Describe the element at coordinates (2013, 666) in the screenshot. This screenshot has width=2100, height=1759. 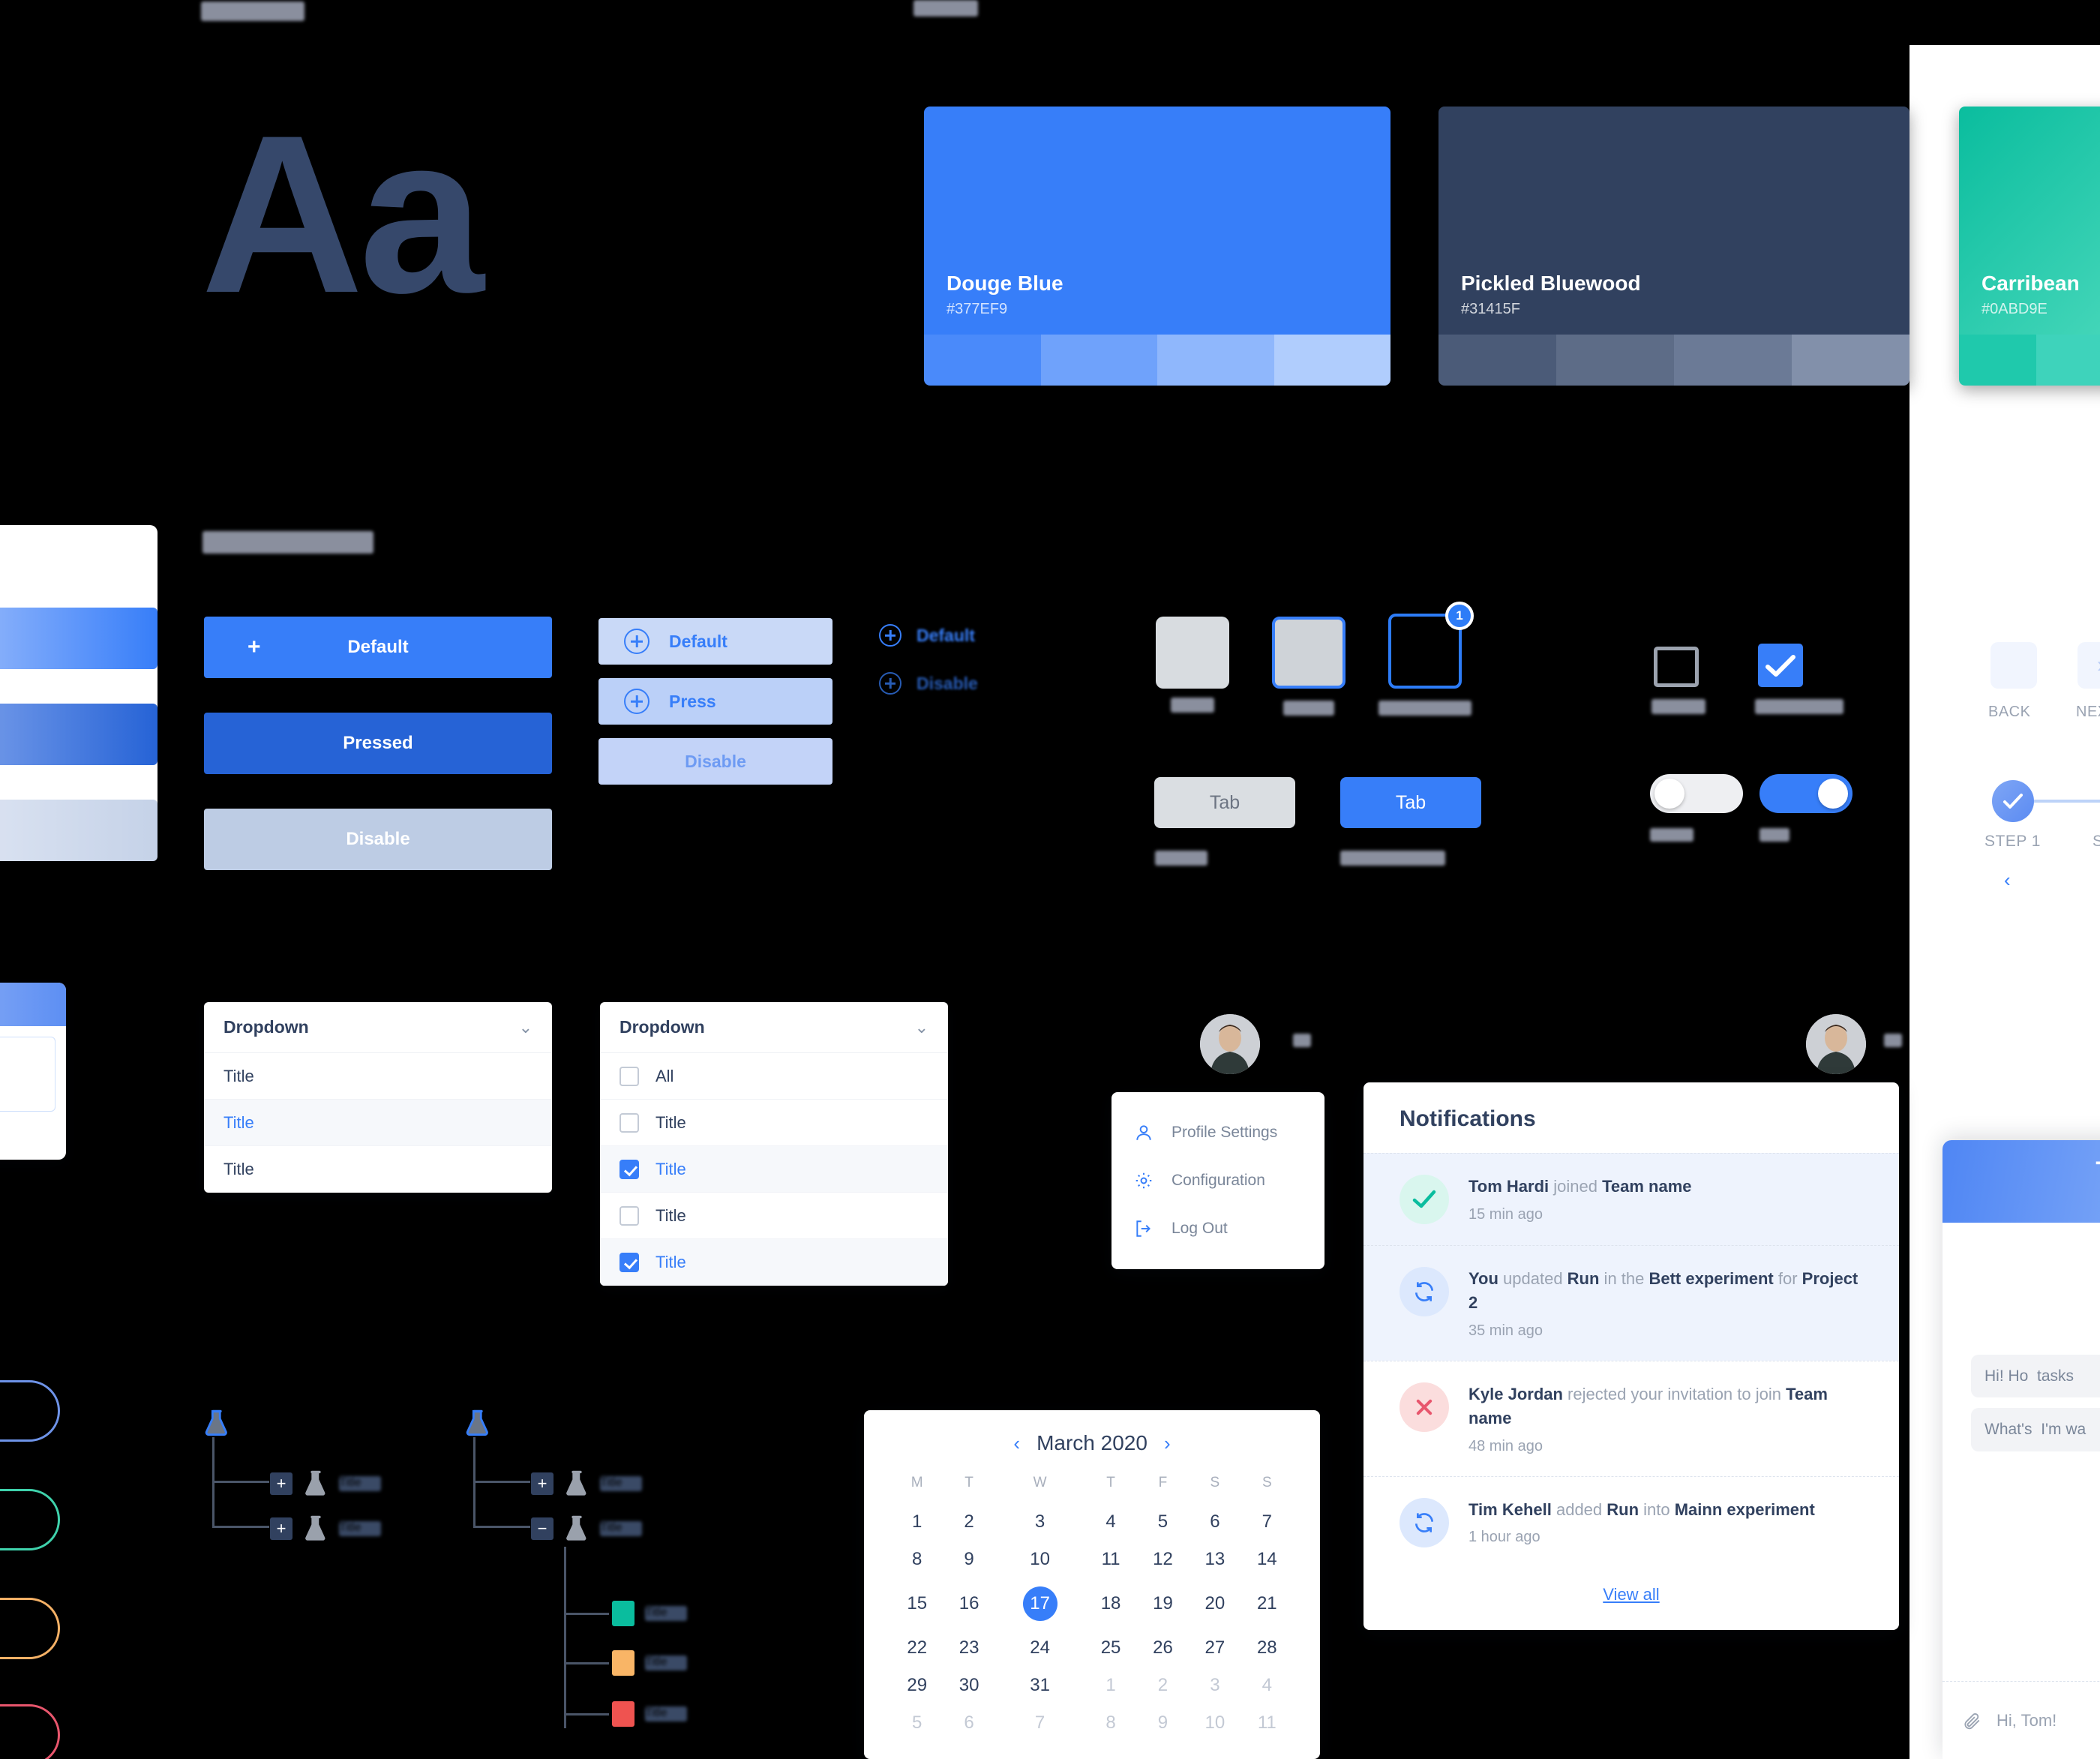
I see `back-button` at that location.